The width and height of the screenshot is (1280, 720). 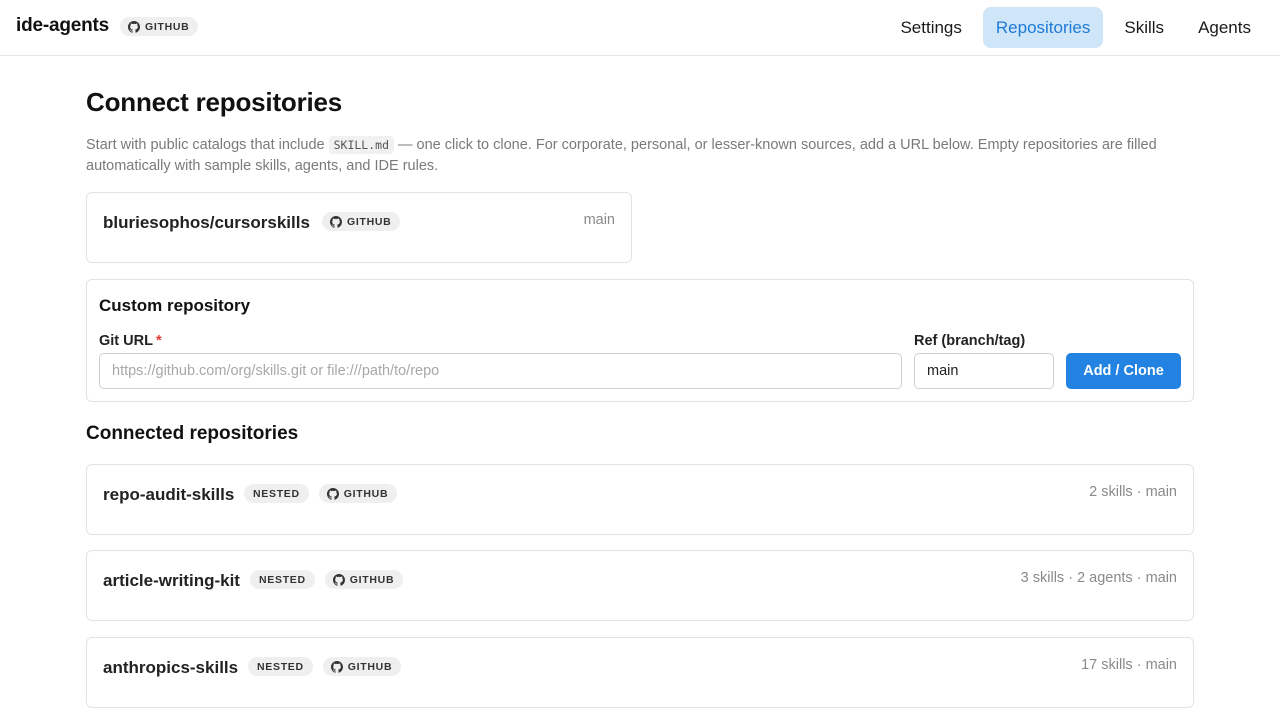 I want to click on nav-settings: Settings, so click(x=930, y=27).